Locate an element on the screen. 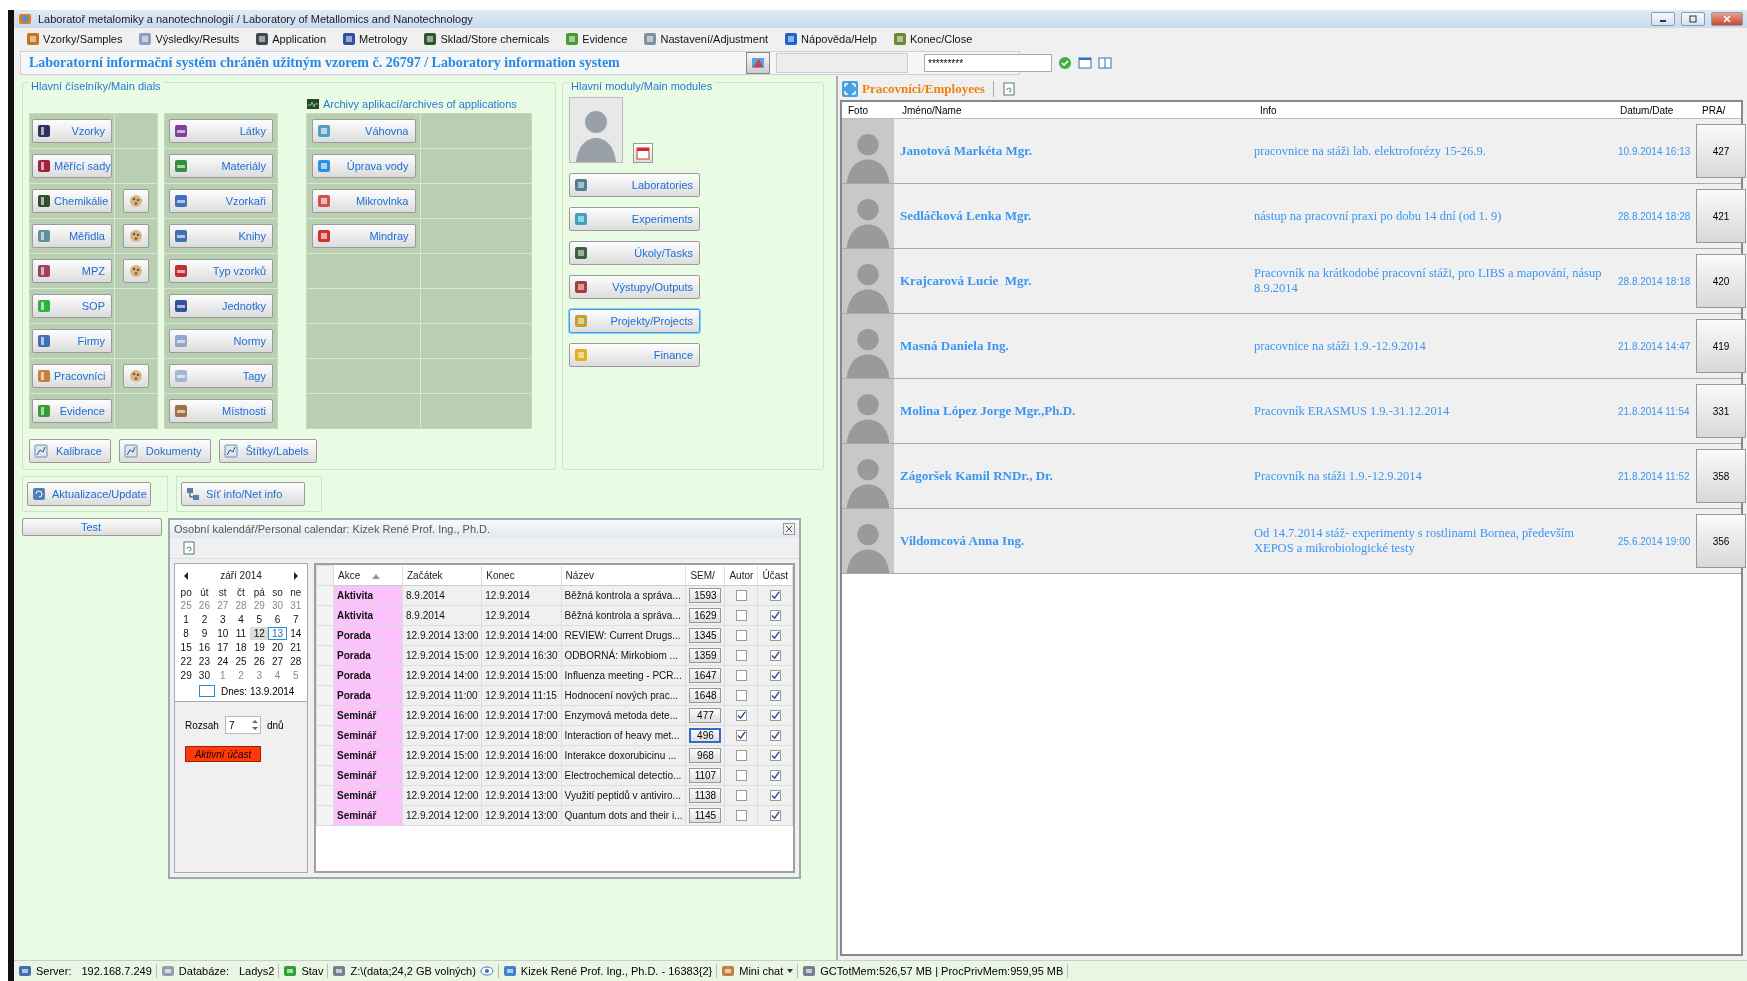 The height and width of the screenshot is (981, 1747). menu-item: Vzorky/Samples is located at coordinates (74, 39).